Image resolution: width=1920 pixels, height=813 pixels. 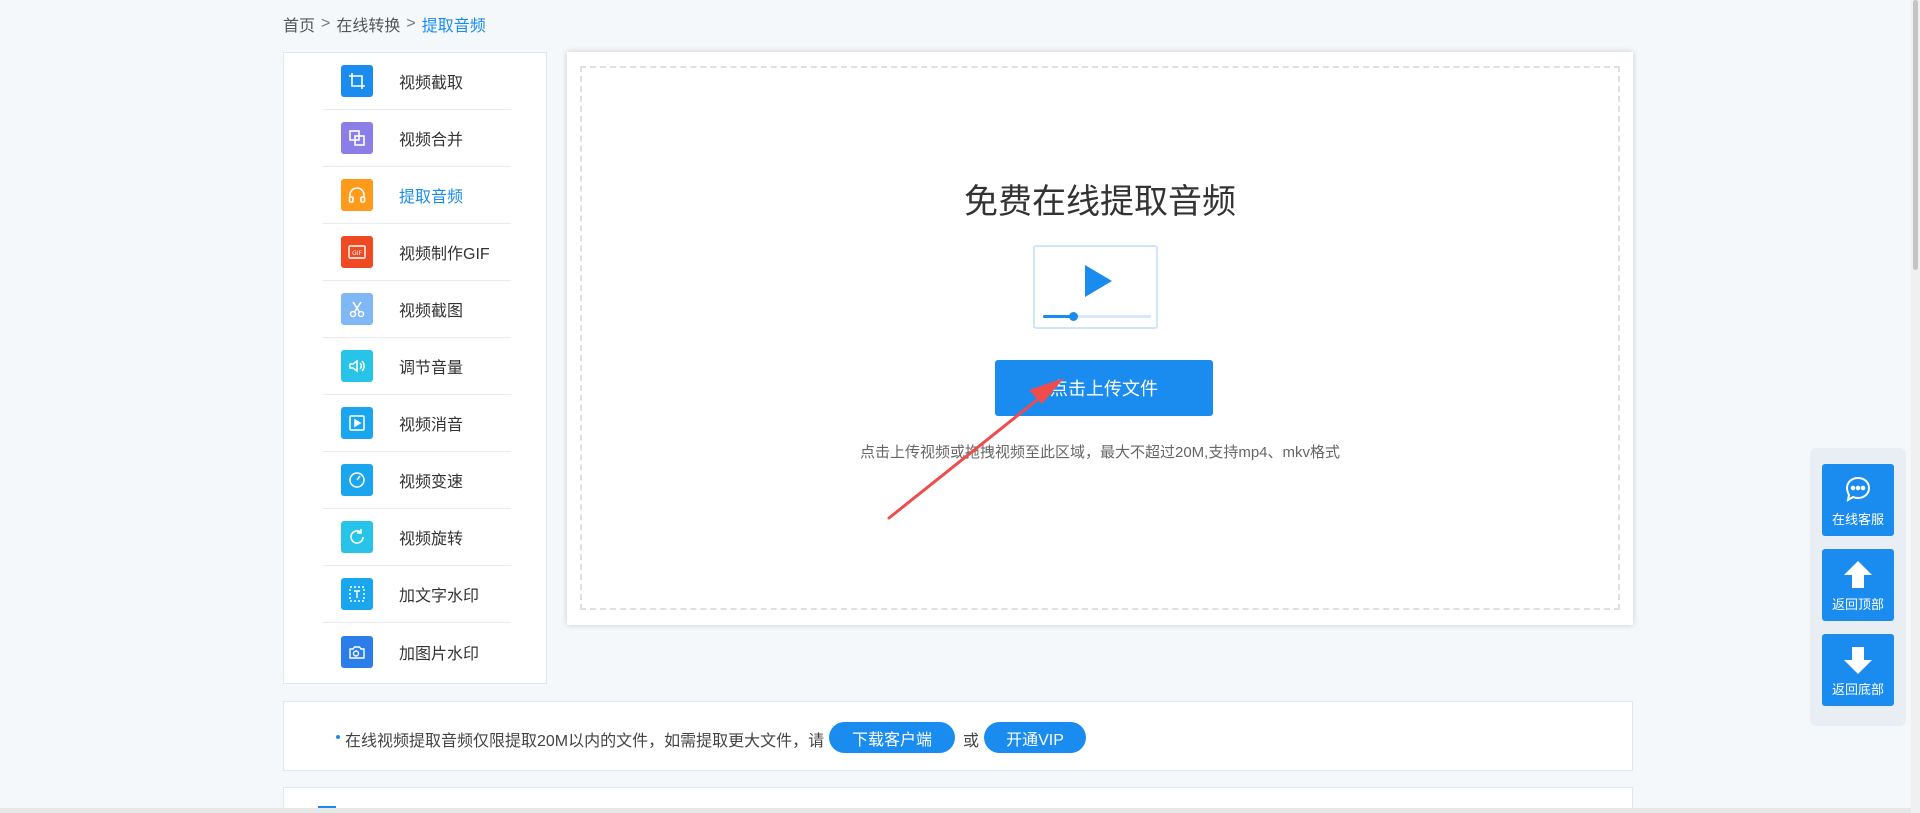 I want to click on floating-toolbar: 在线客服 返回顶部 返回底部, so click(x=1858, y=587).